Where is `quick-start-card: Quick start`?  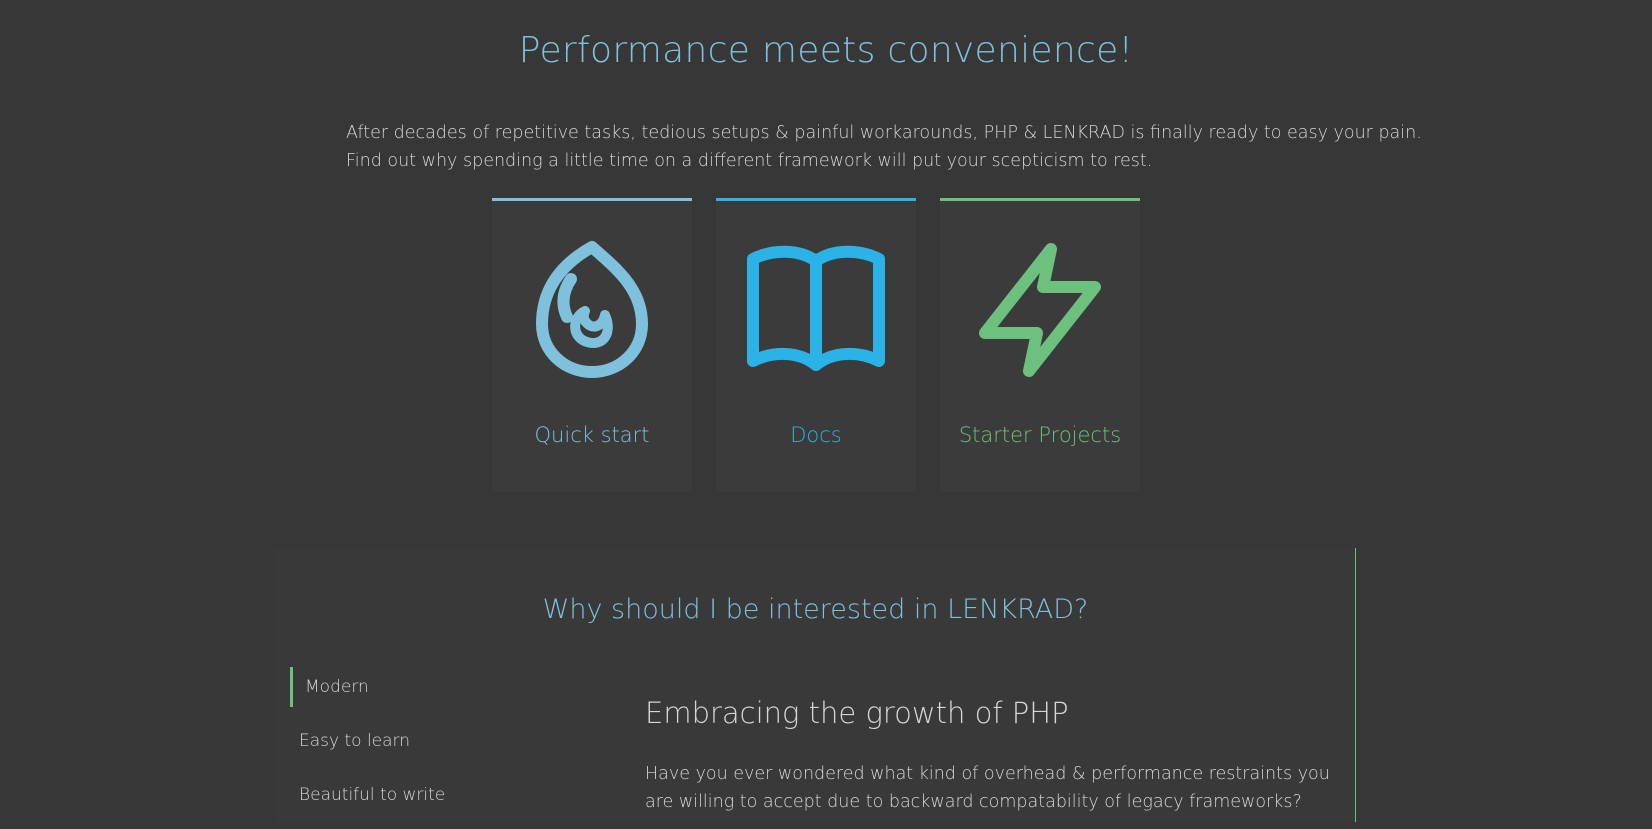 quick-start-card: Quick start is located at coordinates (592, 345).